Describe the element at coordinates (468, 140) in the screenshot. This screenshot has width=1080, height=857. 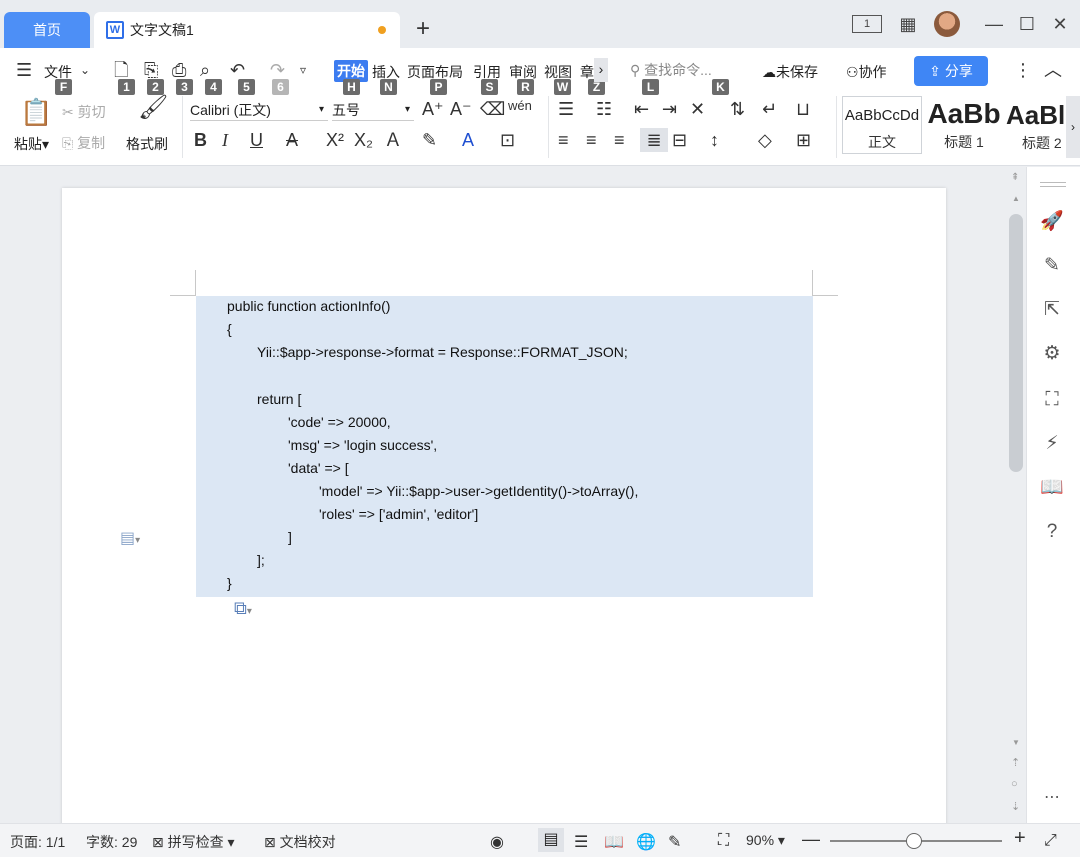
I see `font-color-icon: A` at that location.